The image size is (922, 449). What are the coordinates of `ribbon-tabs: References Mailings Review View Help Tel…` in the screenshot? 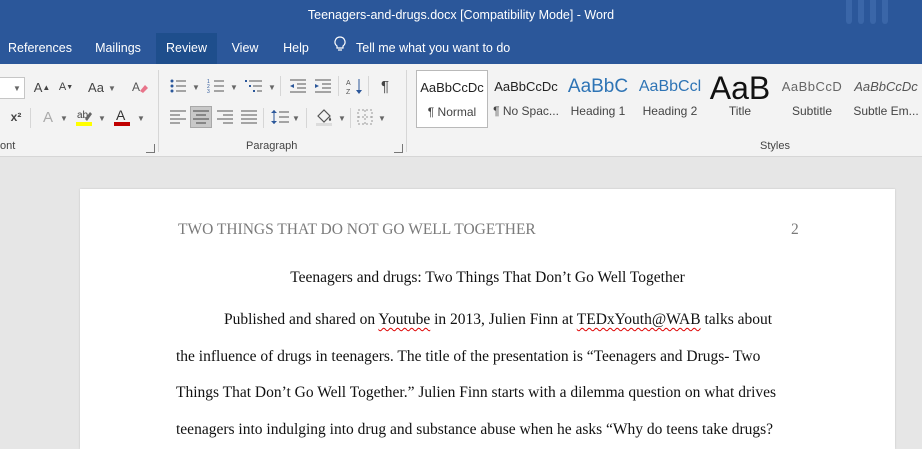 It's located at (461, 48).